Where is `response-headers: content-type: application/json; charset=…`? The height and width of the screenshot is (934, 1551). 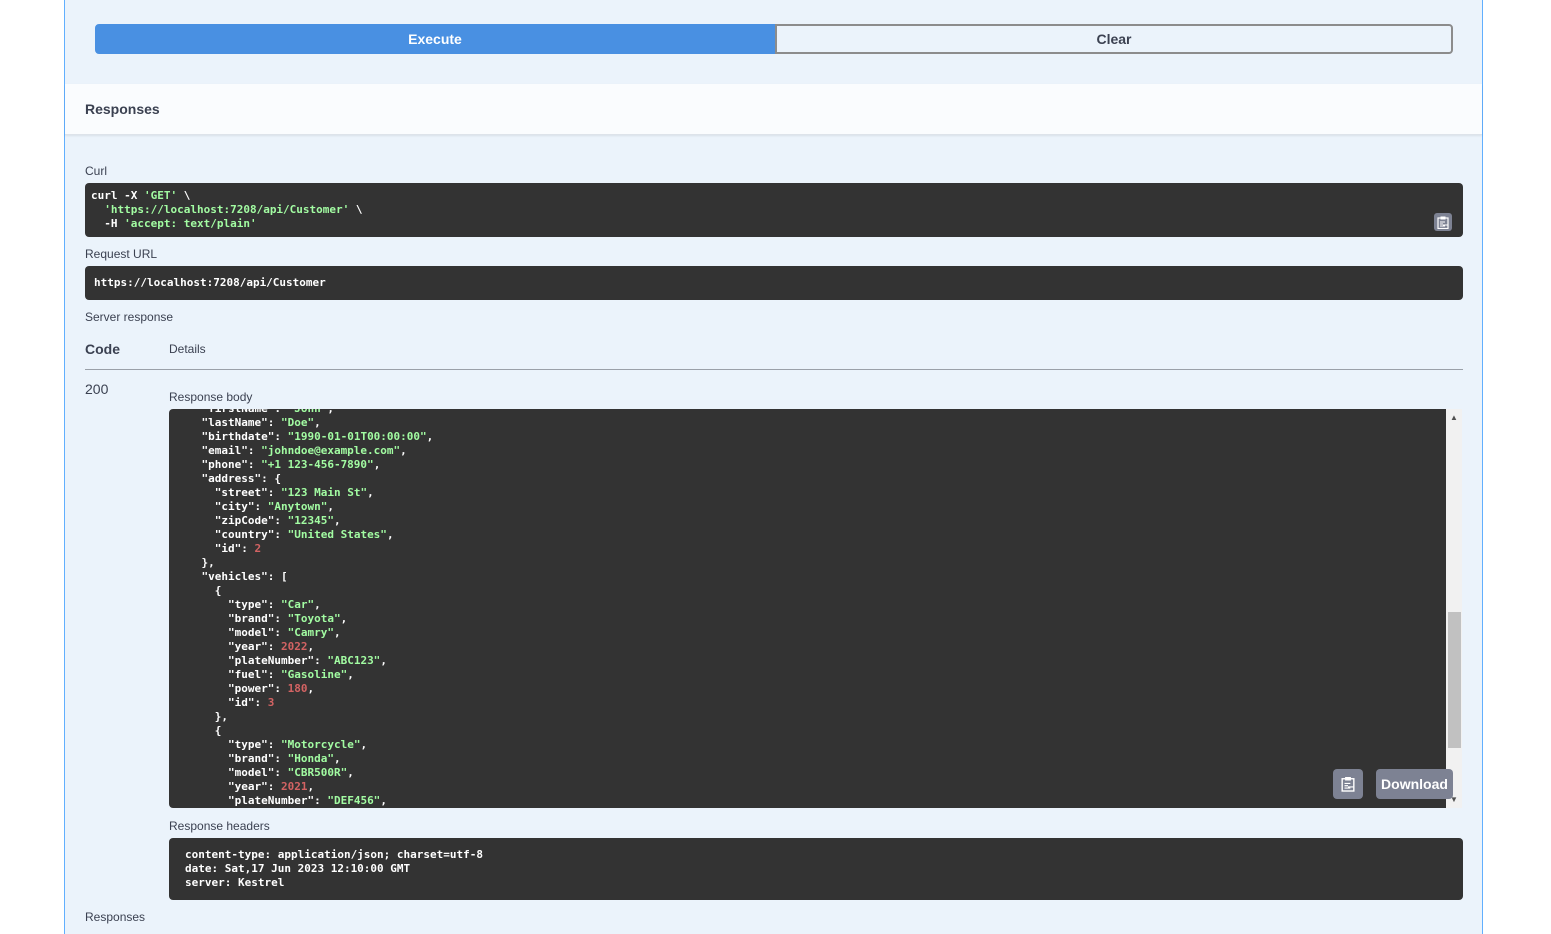 response-headers: content-type: application/json; charset=… is located at coordinates (816, 869).